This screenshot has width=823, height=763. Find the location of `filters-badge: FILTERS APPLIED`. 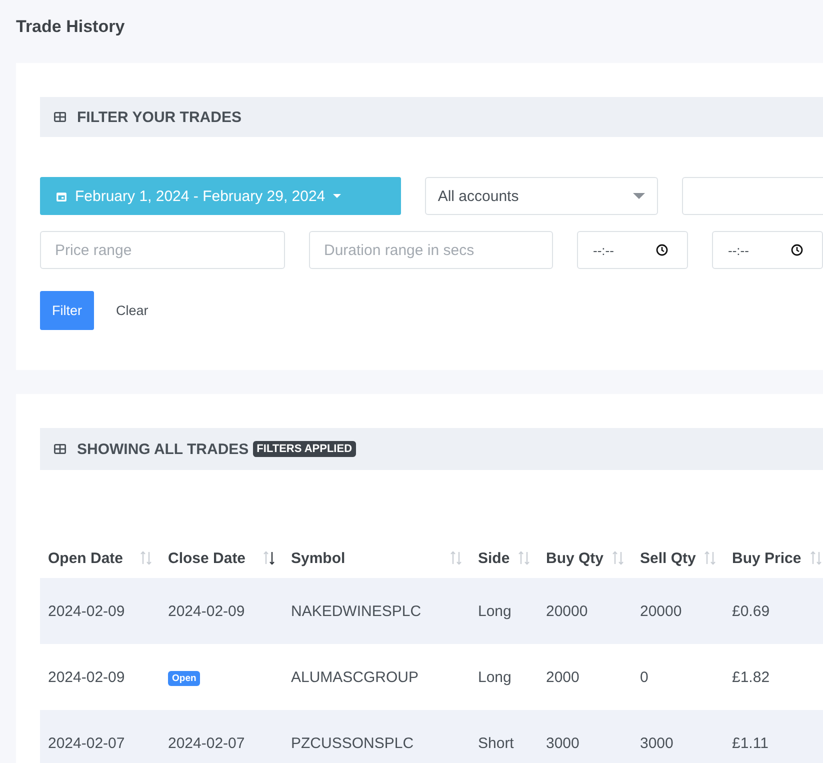

filters-badge: FILTERS APPLIED is located at coordinates (304, 449).